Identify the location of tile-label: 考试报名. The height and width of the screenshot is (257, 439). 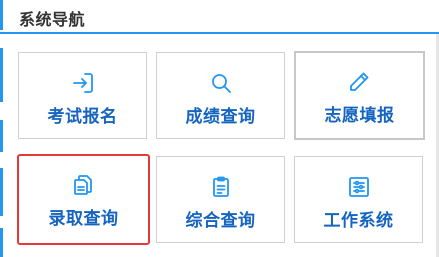
(82, 117).